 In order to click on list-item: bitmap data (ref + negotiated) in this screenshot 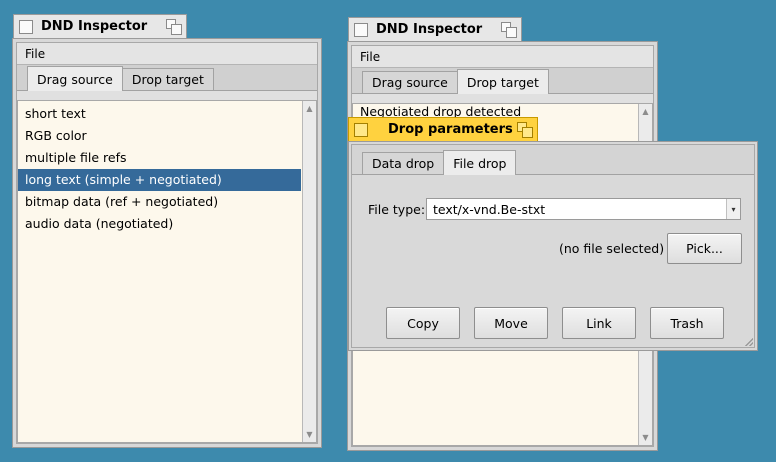, I will do `click(159, 202)`.